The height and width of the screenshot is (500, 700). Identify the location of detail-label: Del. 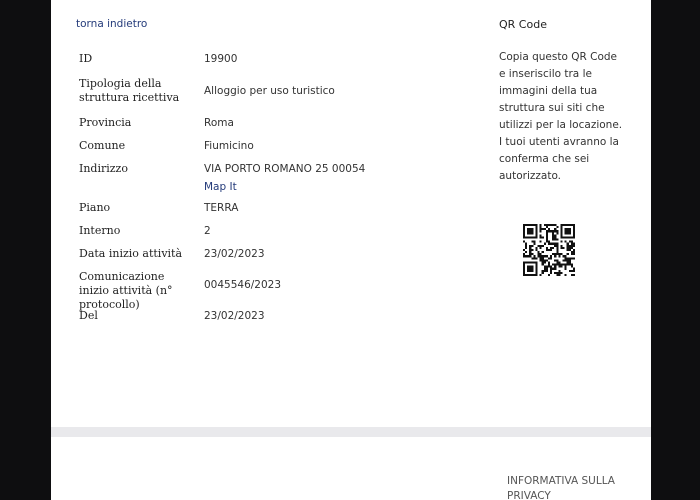
(88, 315).